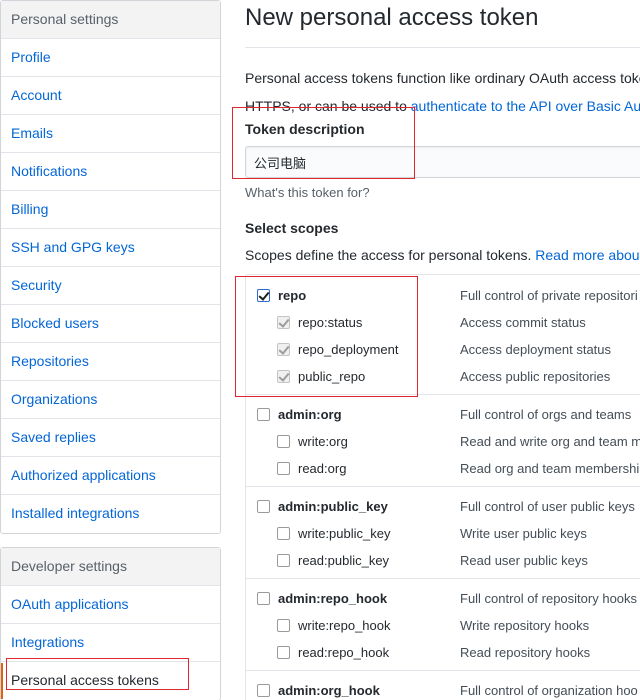  What do you see at coordinates (523, 533) in the screenshot?
I see `scope-description: Write user public keys` at bounding box center [523, 533].